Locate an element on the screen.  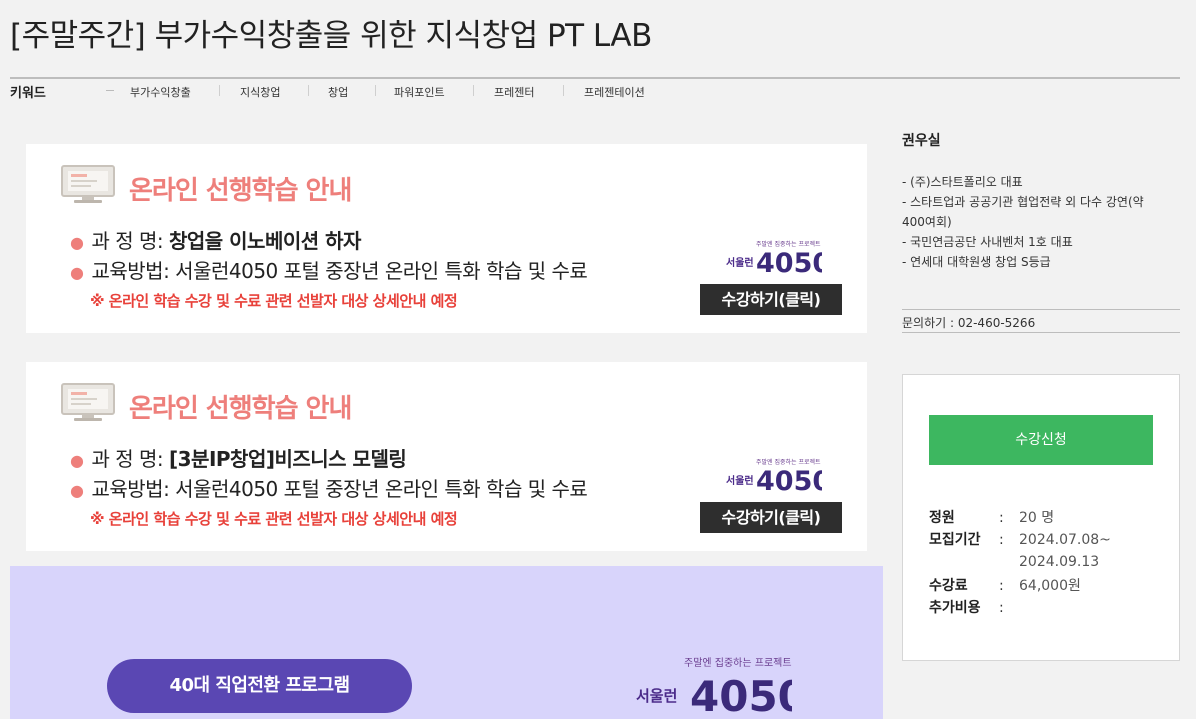
info-value: 2024.09.13 is located at coordinates (1059, 562).